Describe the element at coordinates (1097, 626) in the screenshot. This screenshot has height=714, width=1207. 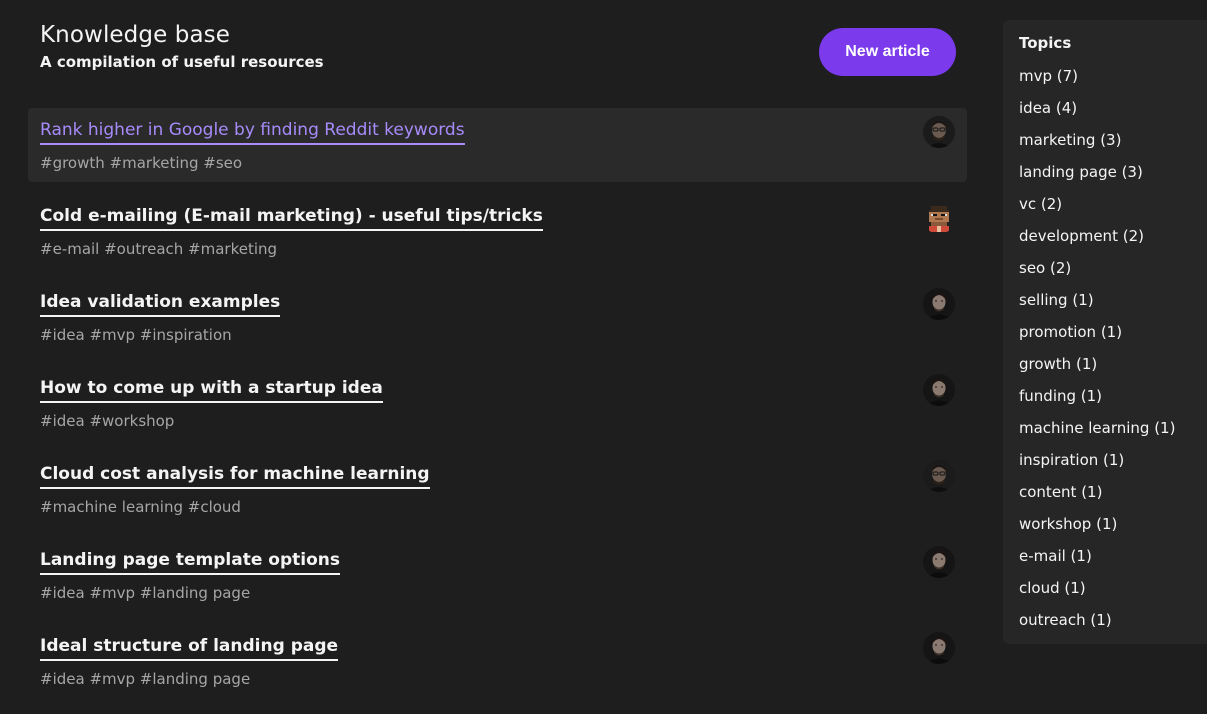
I see `topic-item: outreach (1)` at that location.